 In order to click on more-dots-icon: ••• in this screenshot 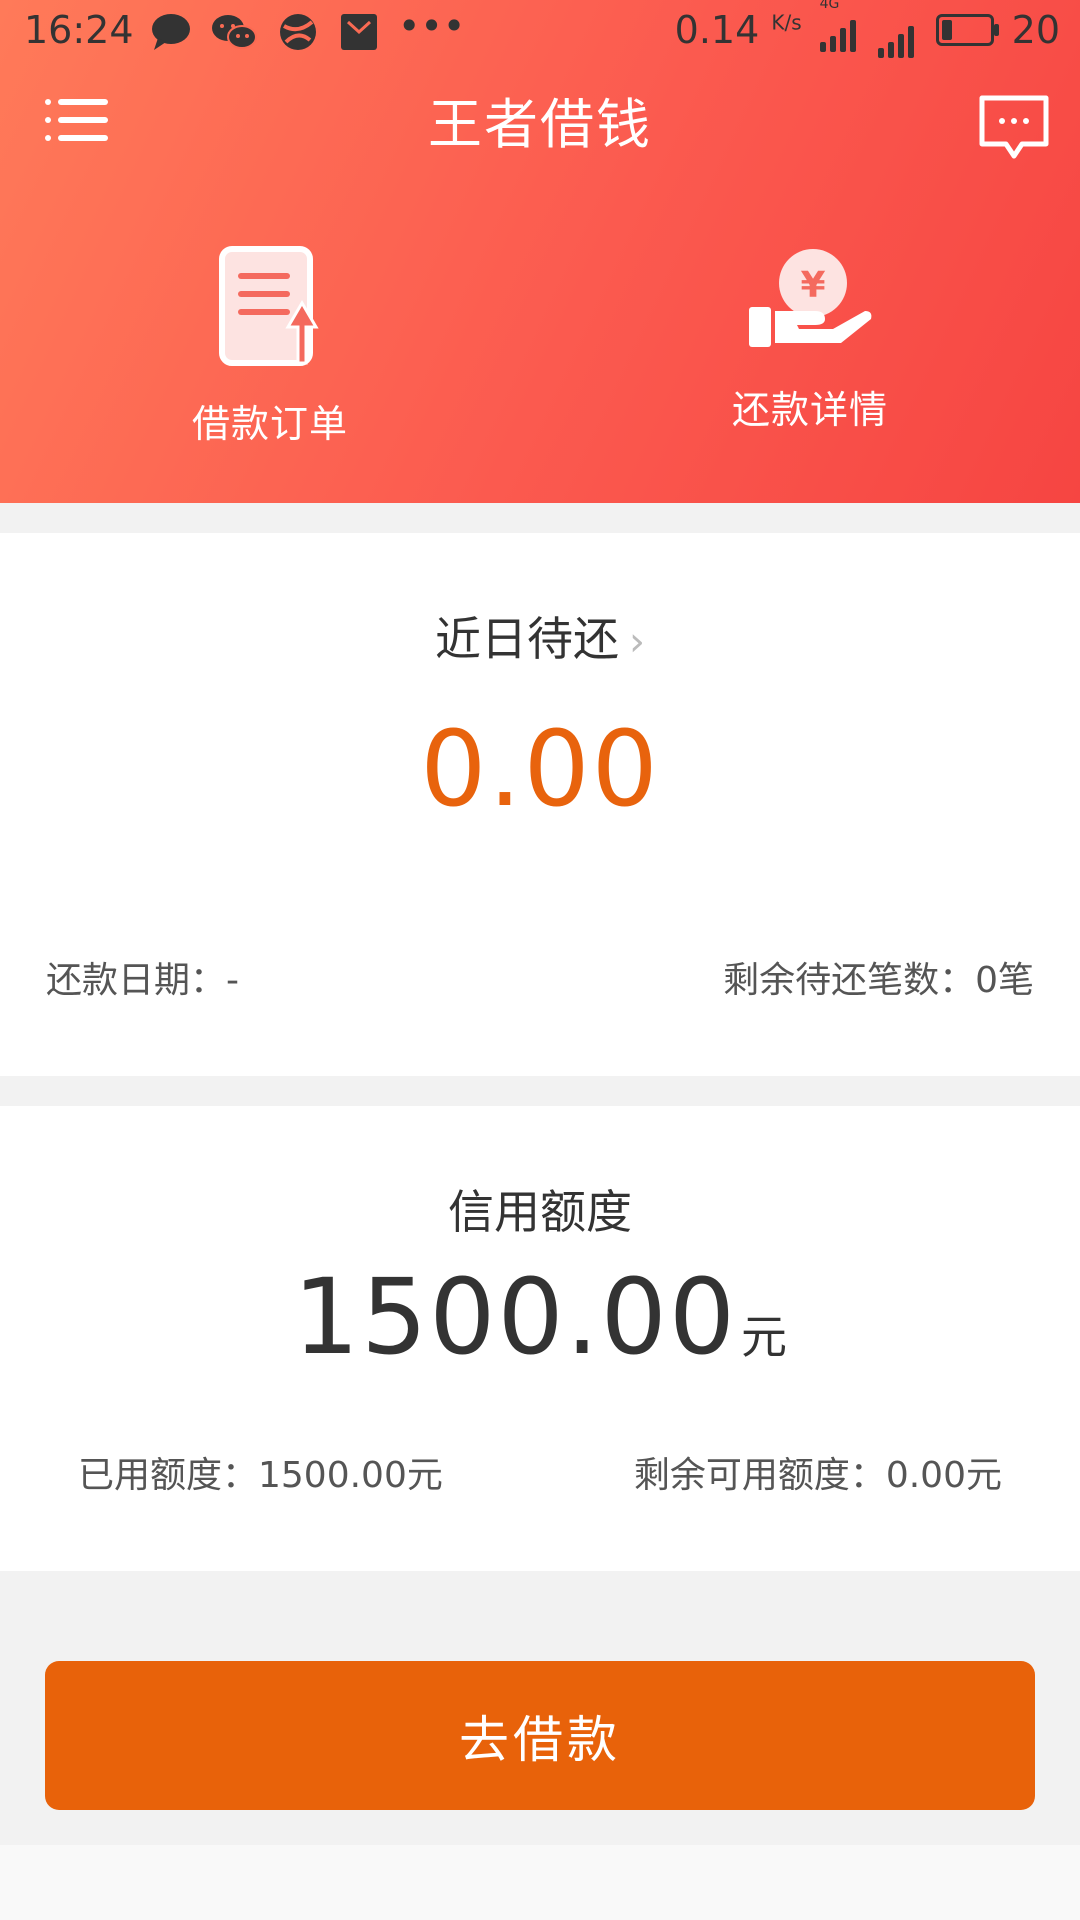, I will do `click(432, 26)`.